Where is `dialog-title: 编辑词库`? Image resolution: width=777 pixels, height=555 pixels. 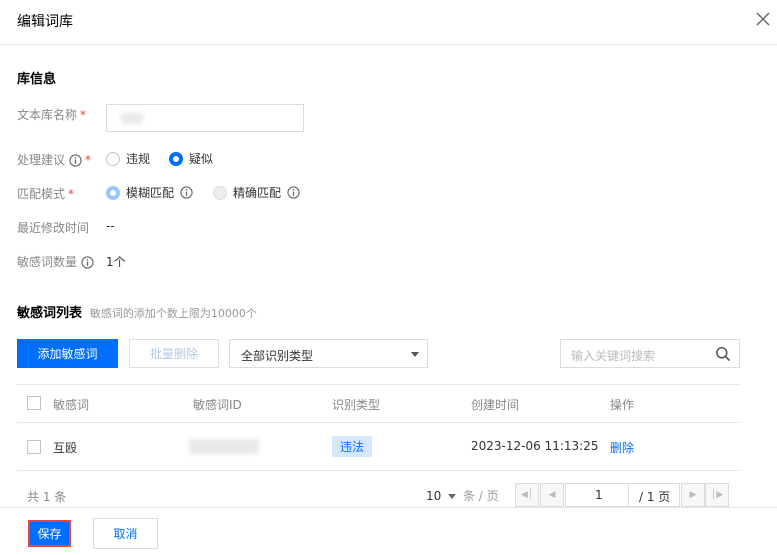 dialog-title: 编辑词库 is located at coordinates (45, 22).